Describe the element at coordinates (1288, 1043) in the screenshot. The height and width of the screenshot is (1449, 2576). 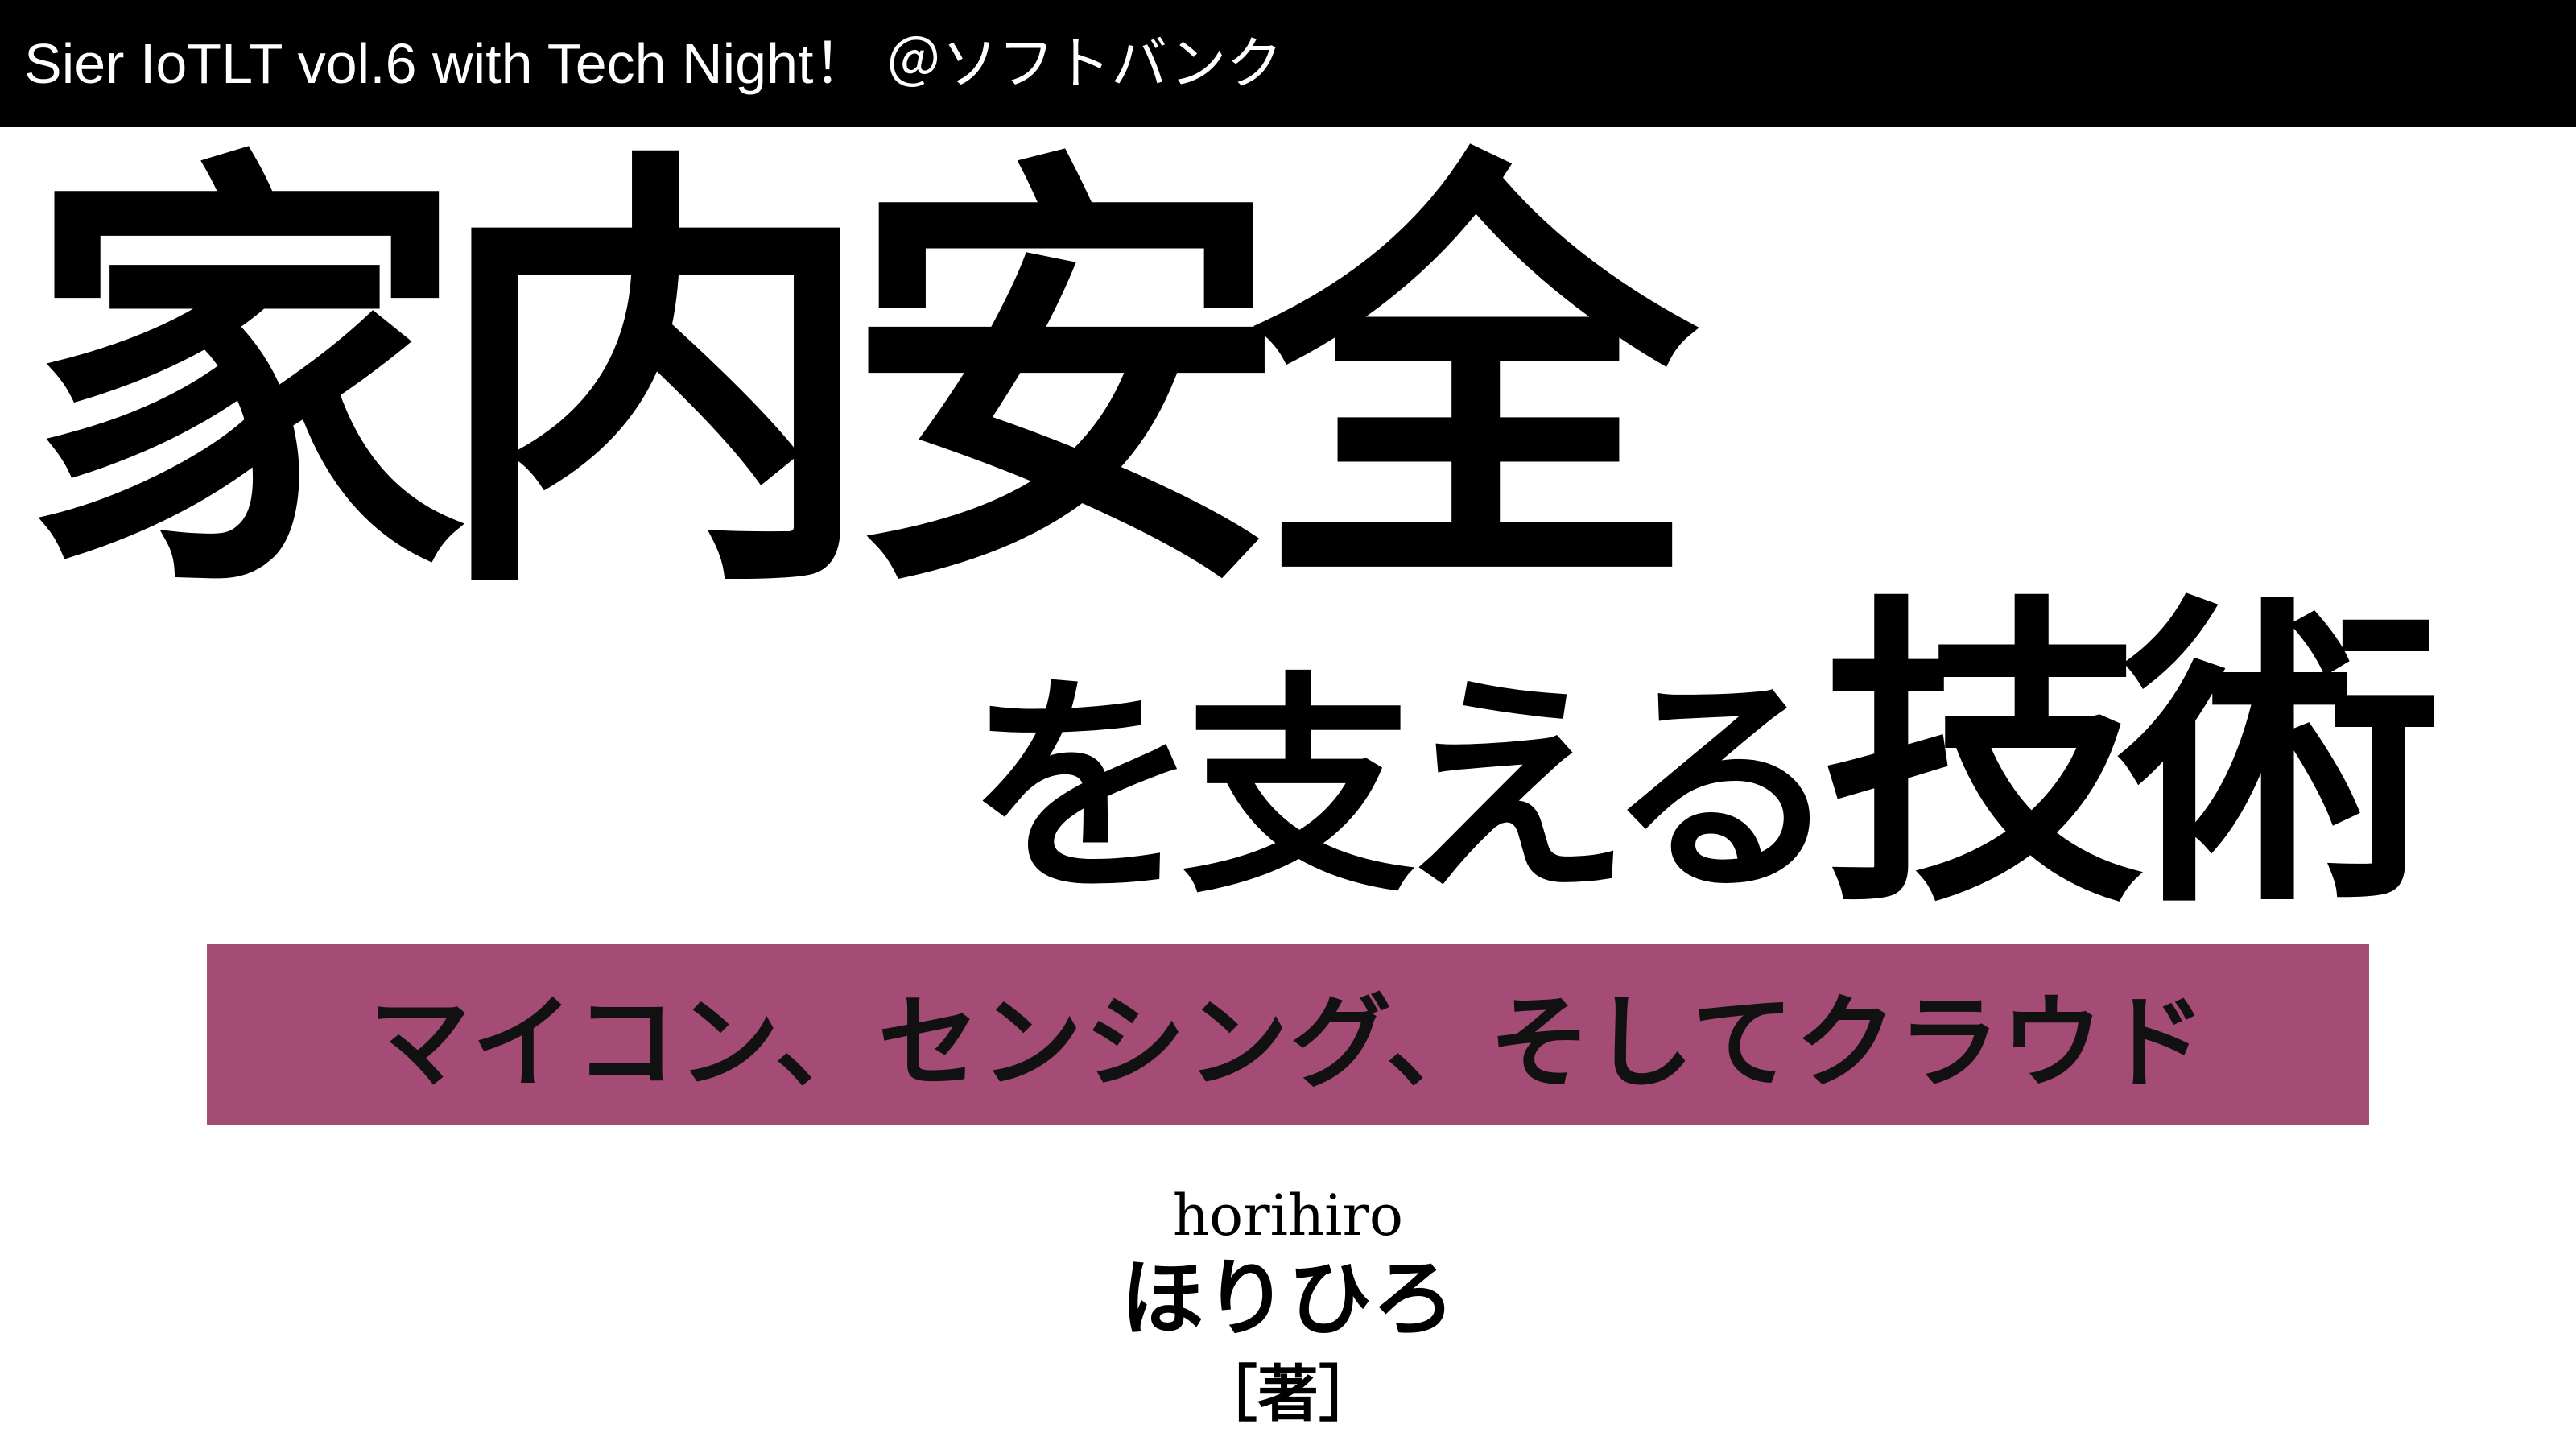
I see `subtitle: マイコン、センシング、そしてクラウド` at that location.